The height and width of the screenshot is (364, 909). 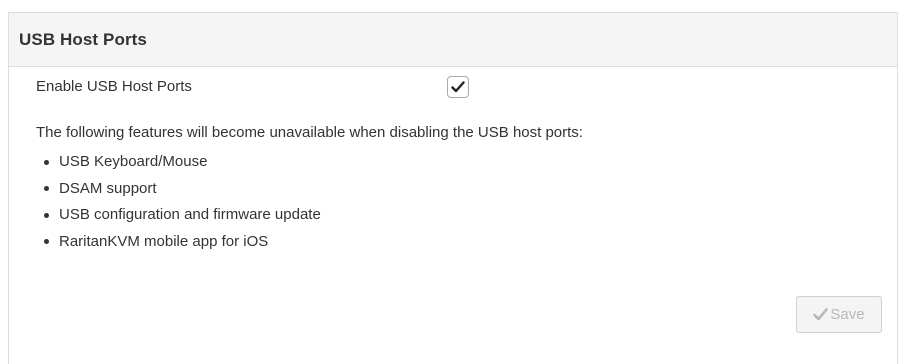 I want to click on enable-usb-host-ports-label: Enable USB Host Ports, so click(x=114, y=86).